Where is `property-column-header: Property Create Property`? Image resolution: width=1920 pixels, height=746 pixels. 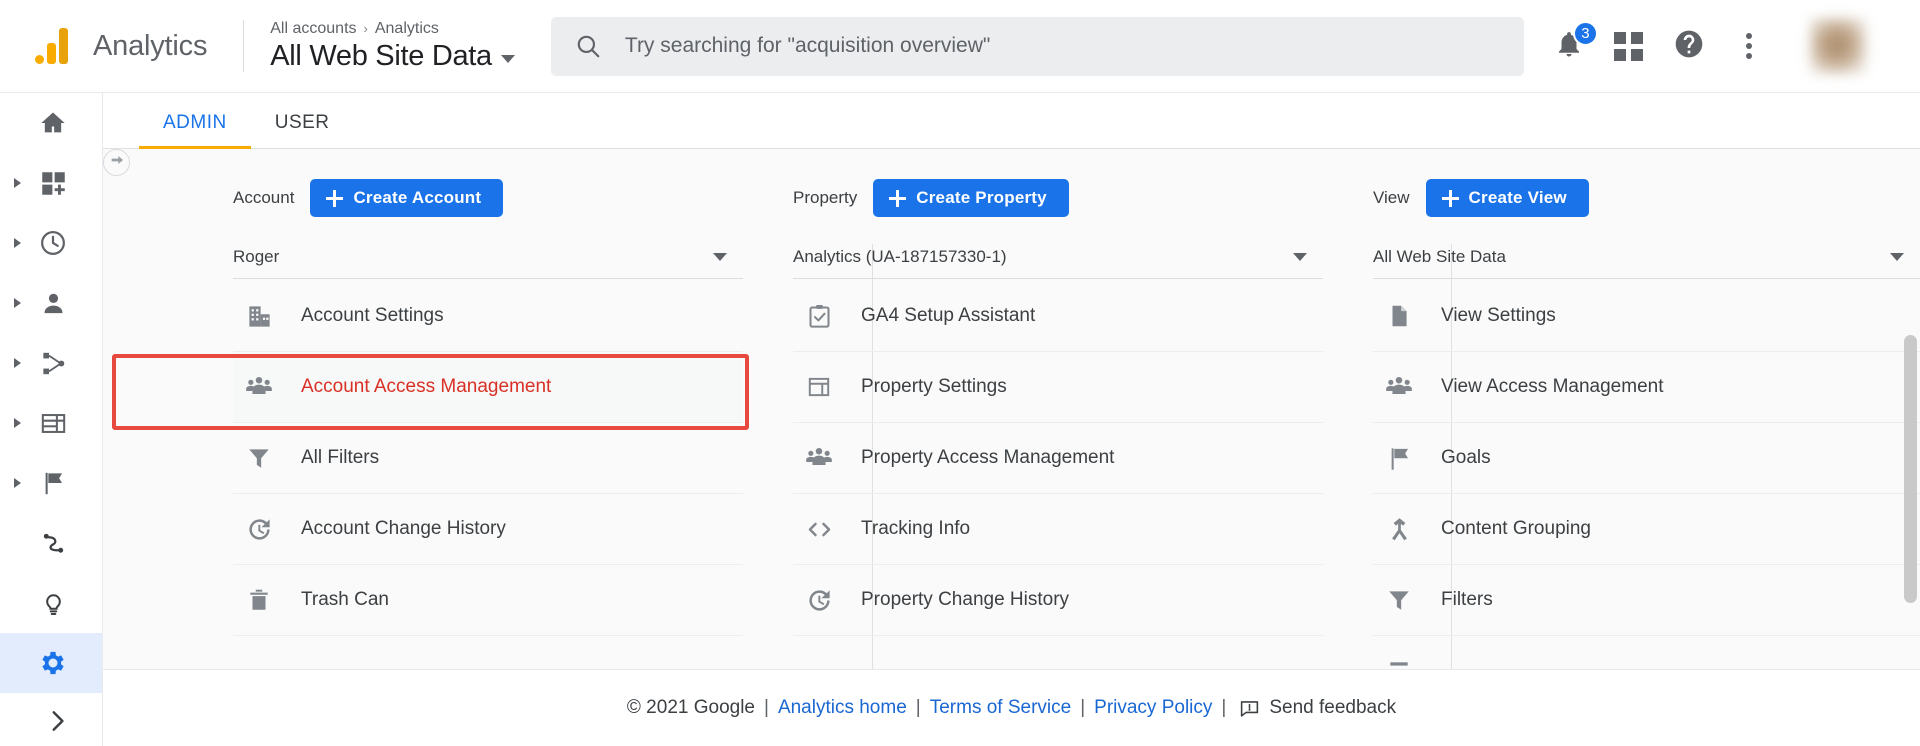
property-column-header: Property Create Property is located at coordinates (1058, 198).